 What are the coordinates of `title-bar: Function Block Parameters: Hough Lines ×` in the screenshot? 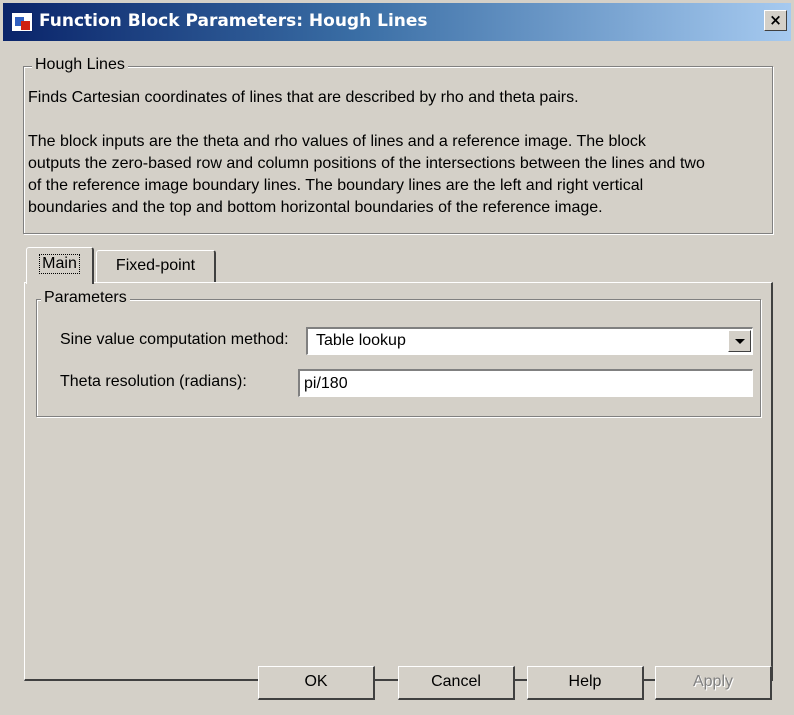 It's located at (397, 22).